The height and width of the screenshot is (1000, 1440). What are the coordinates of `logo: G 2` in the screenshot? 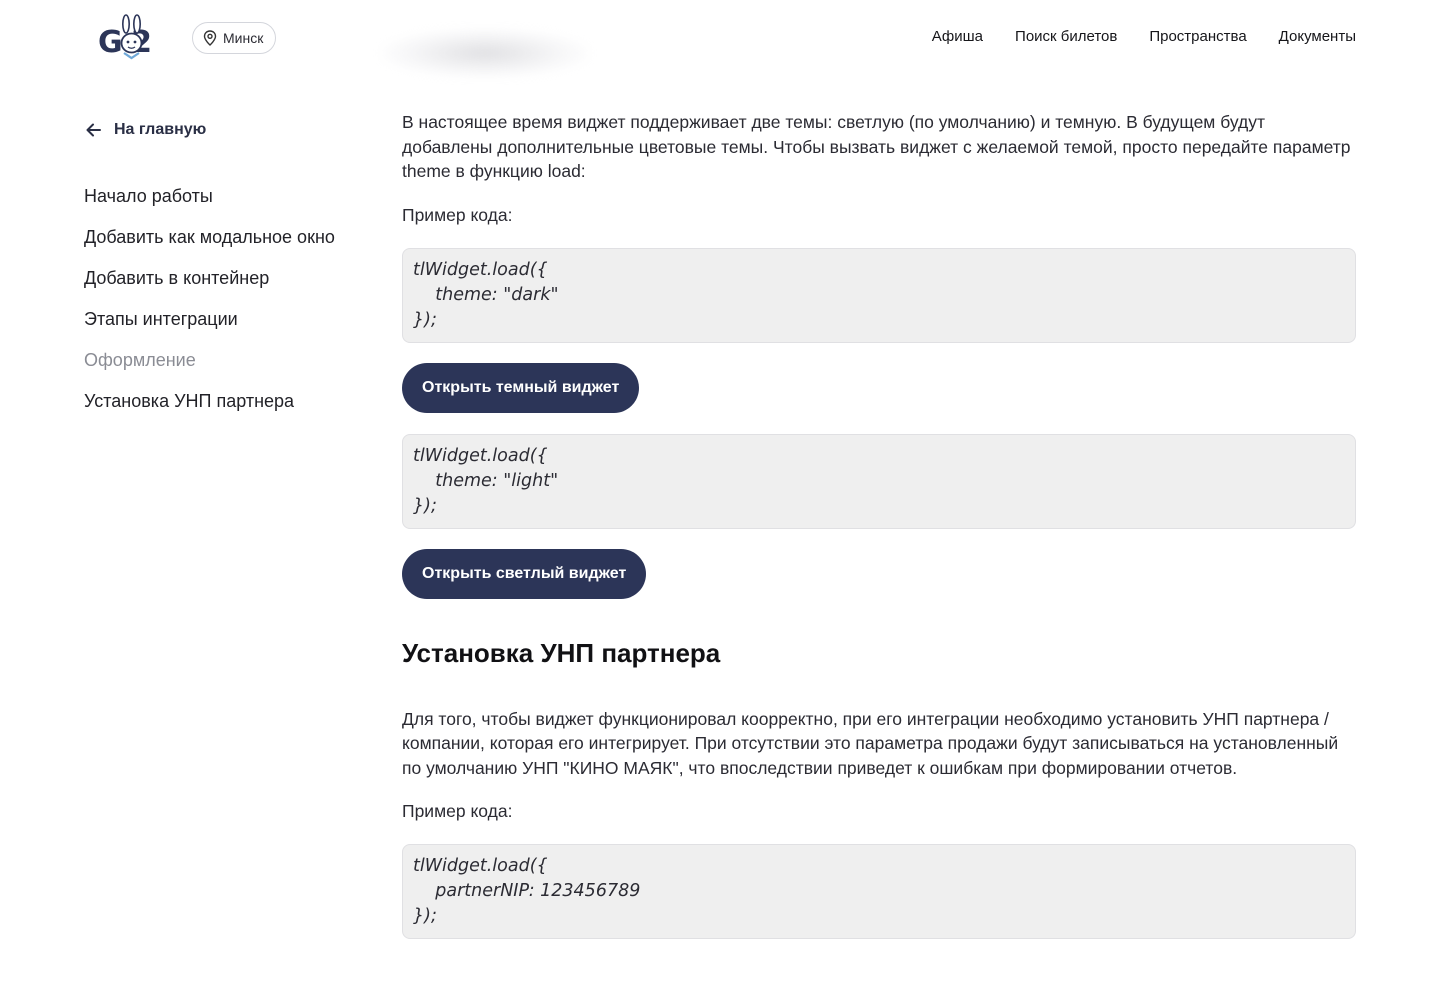 It's located at (131, 39).